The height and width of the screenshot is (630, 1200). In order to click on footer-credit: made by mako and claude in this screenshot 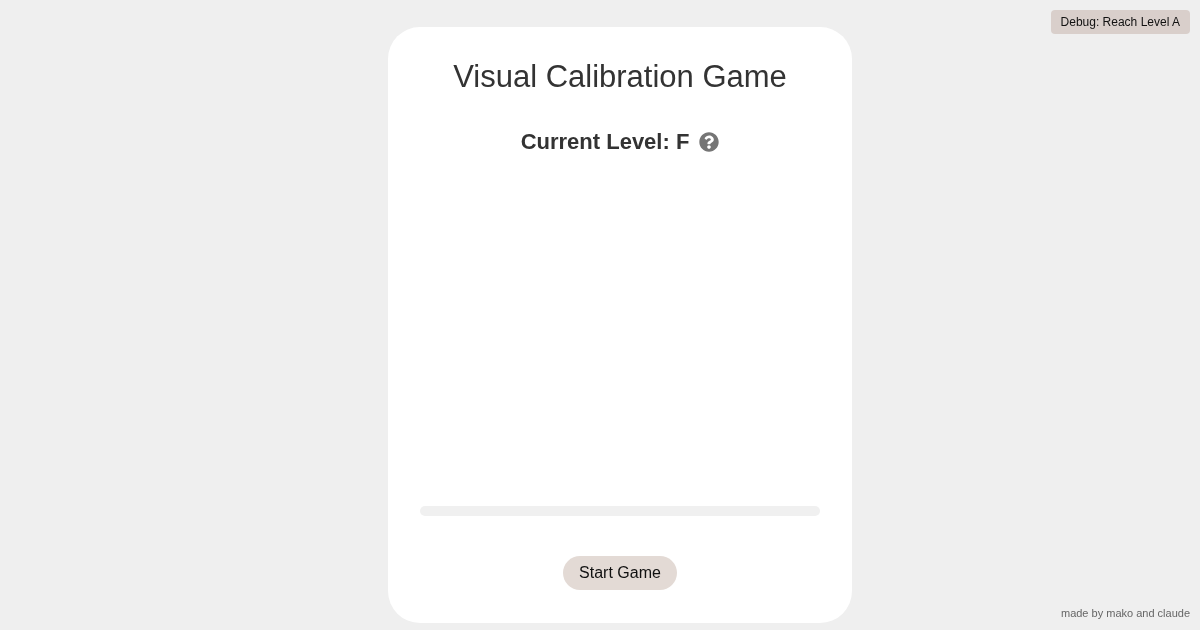, I will do `click(1125, 613)`.